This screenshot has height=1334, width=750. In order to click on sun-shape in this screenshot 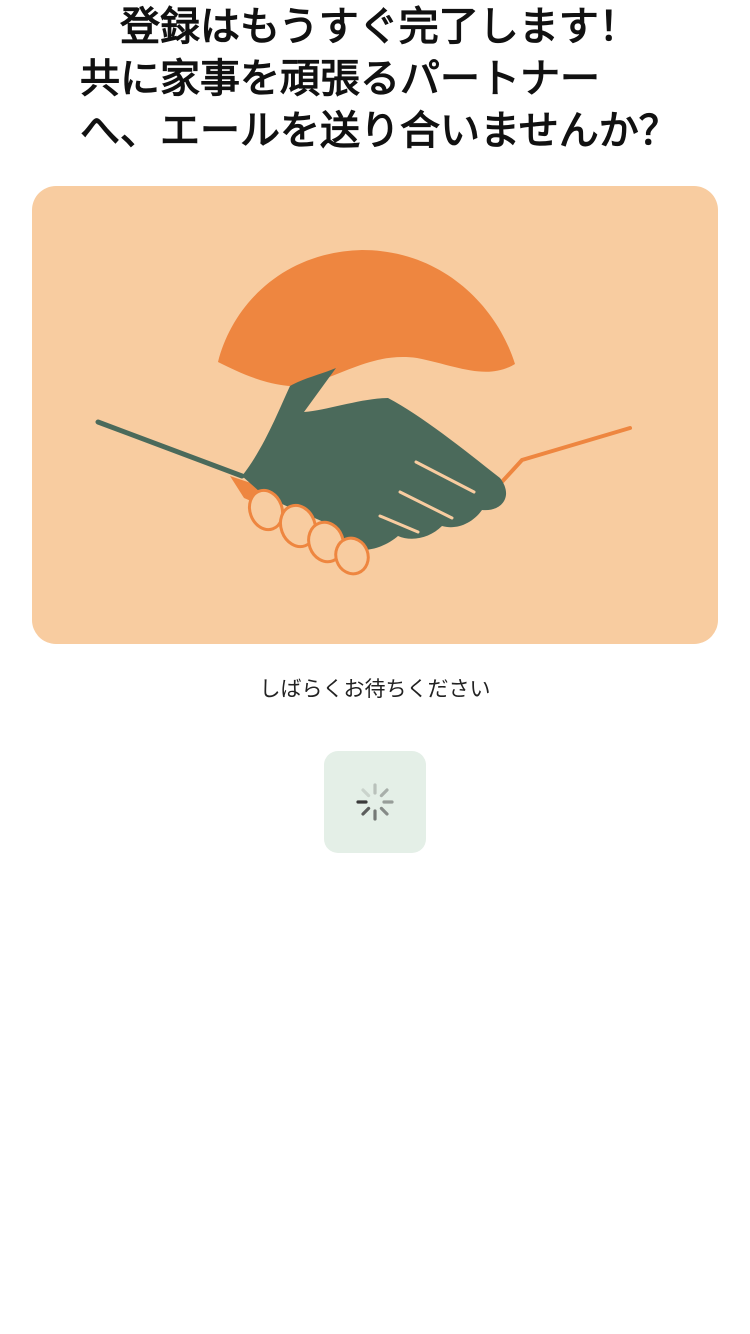, I will do `click(366, 318)`.